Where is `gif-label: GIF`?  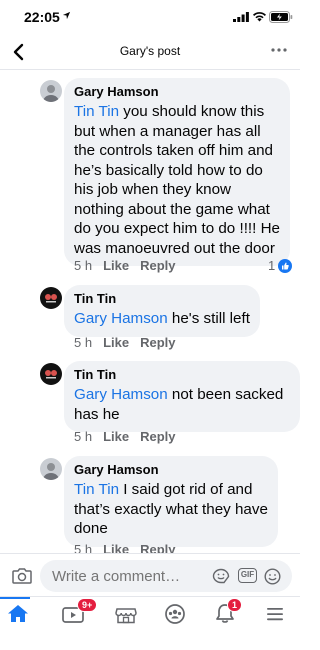 gif-label: GIF is located at coordinates (247, 574).